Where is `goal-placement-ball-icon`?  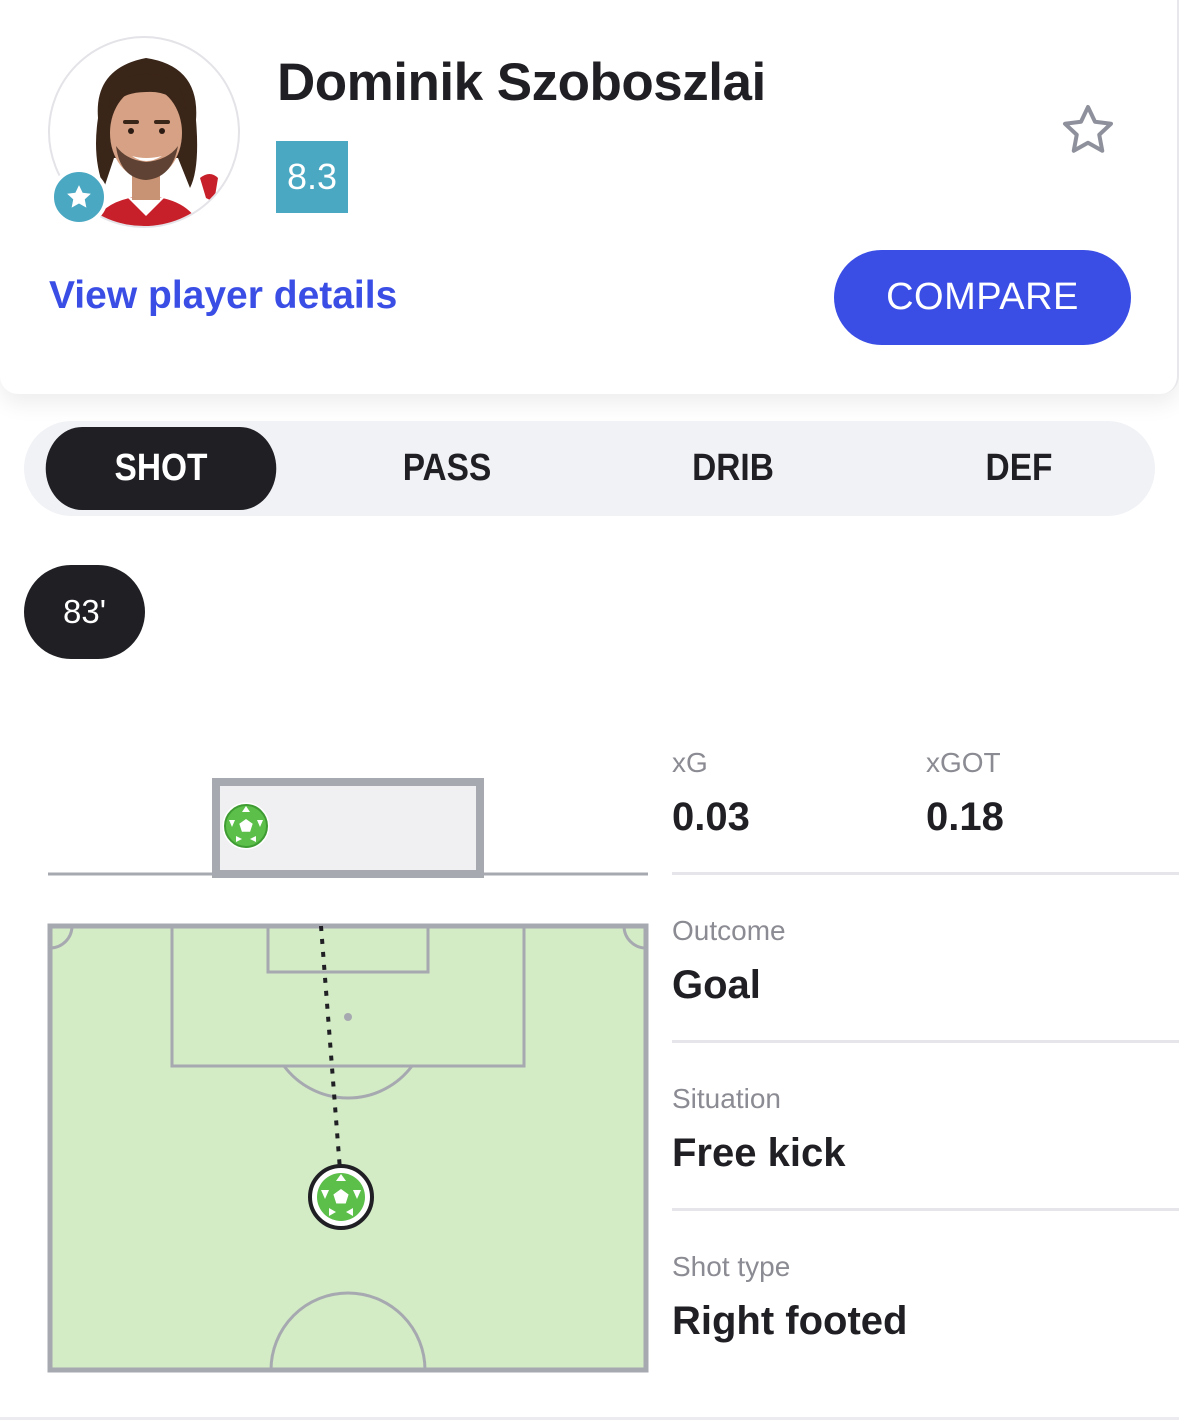 goal-placement-ball-icon is located at coordinates (246, 826).